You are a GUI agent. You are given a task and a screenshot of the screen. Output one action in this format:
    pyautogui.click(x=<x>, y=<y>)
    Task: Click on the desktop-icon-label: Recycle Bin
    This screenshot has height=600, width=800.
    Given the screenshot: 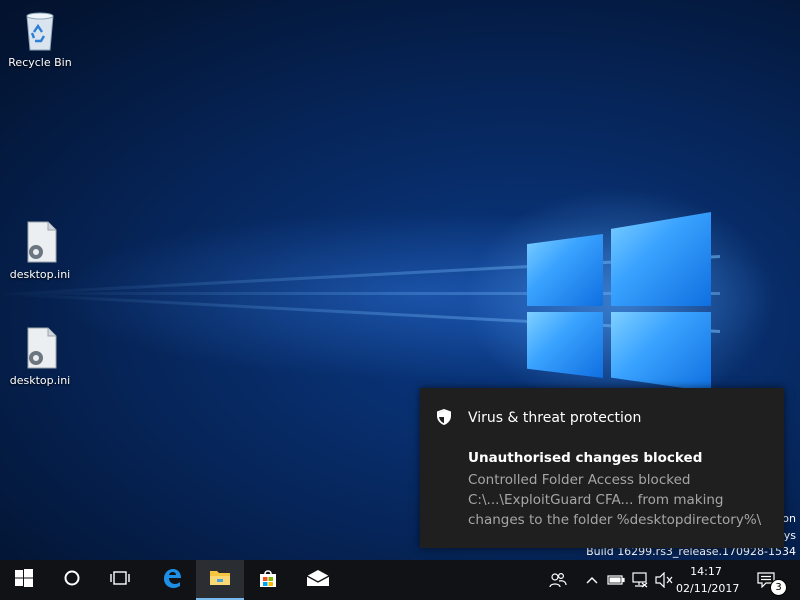 What is the action you would take?
    pyautogui.click(x=40, y=62)
    